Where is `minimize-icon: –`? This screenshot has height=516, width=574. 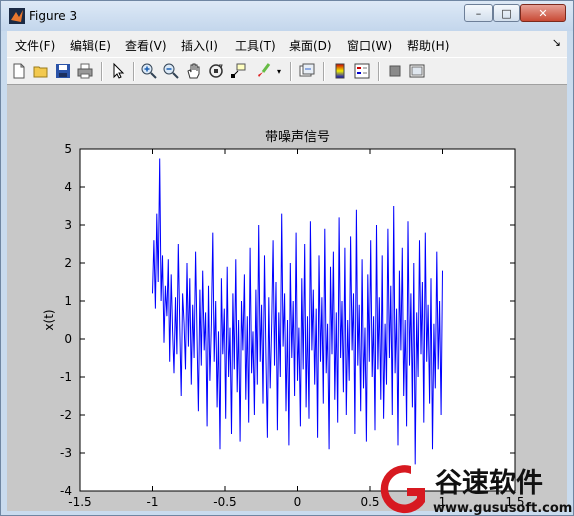 minimize-icon: – is located at coordinates (478, 13).